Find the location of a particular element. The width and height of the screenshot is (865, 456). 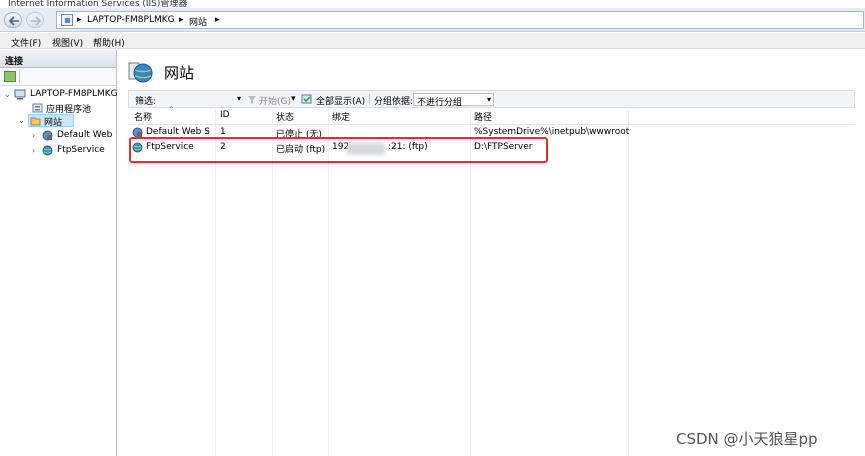

column-header-id: ID is located at coordinates (225, 117).